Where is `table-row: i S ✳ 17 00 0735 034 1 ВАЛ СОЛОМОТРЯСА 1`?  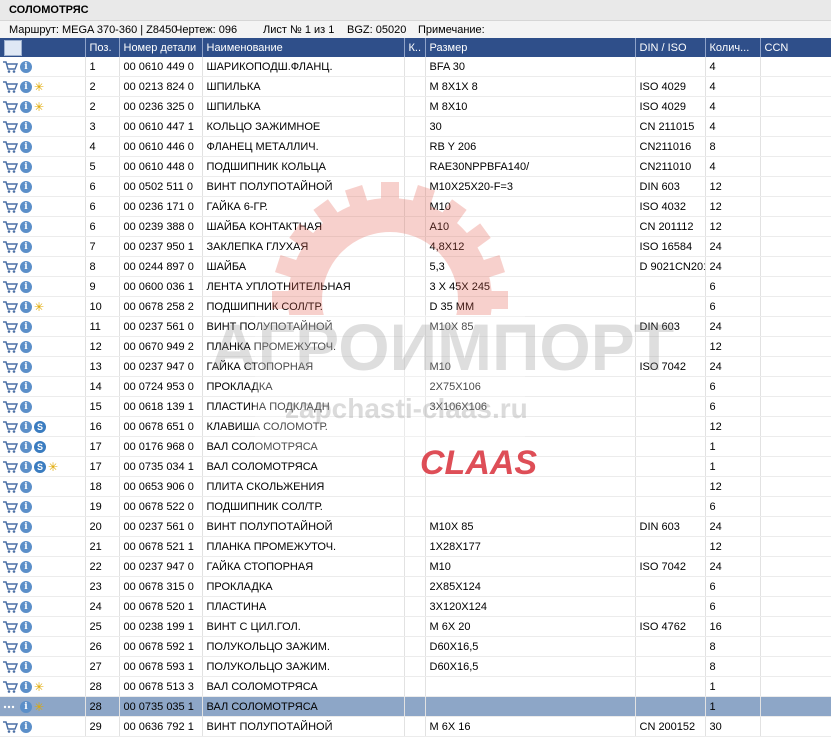 table-row: i S ✳ 17 00 0735 034 1 ВАЛ СОЛОМОТРЯСА 1 is located at coordinates (415, 466).